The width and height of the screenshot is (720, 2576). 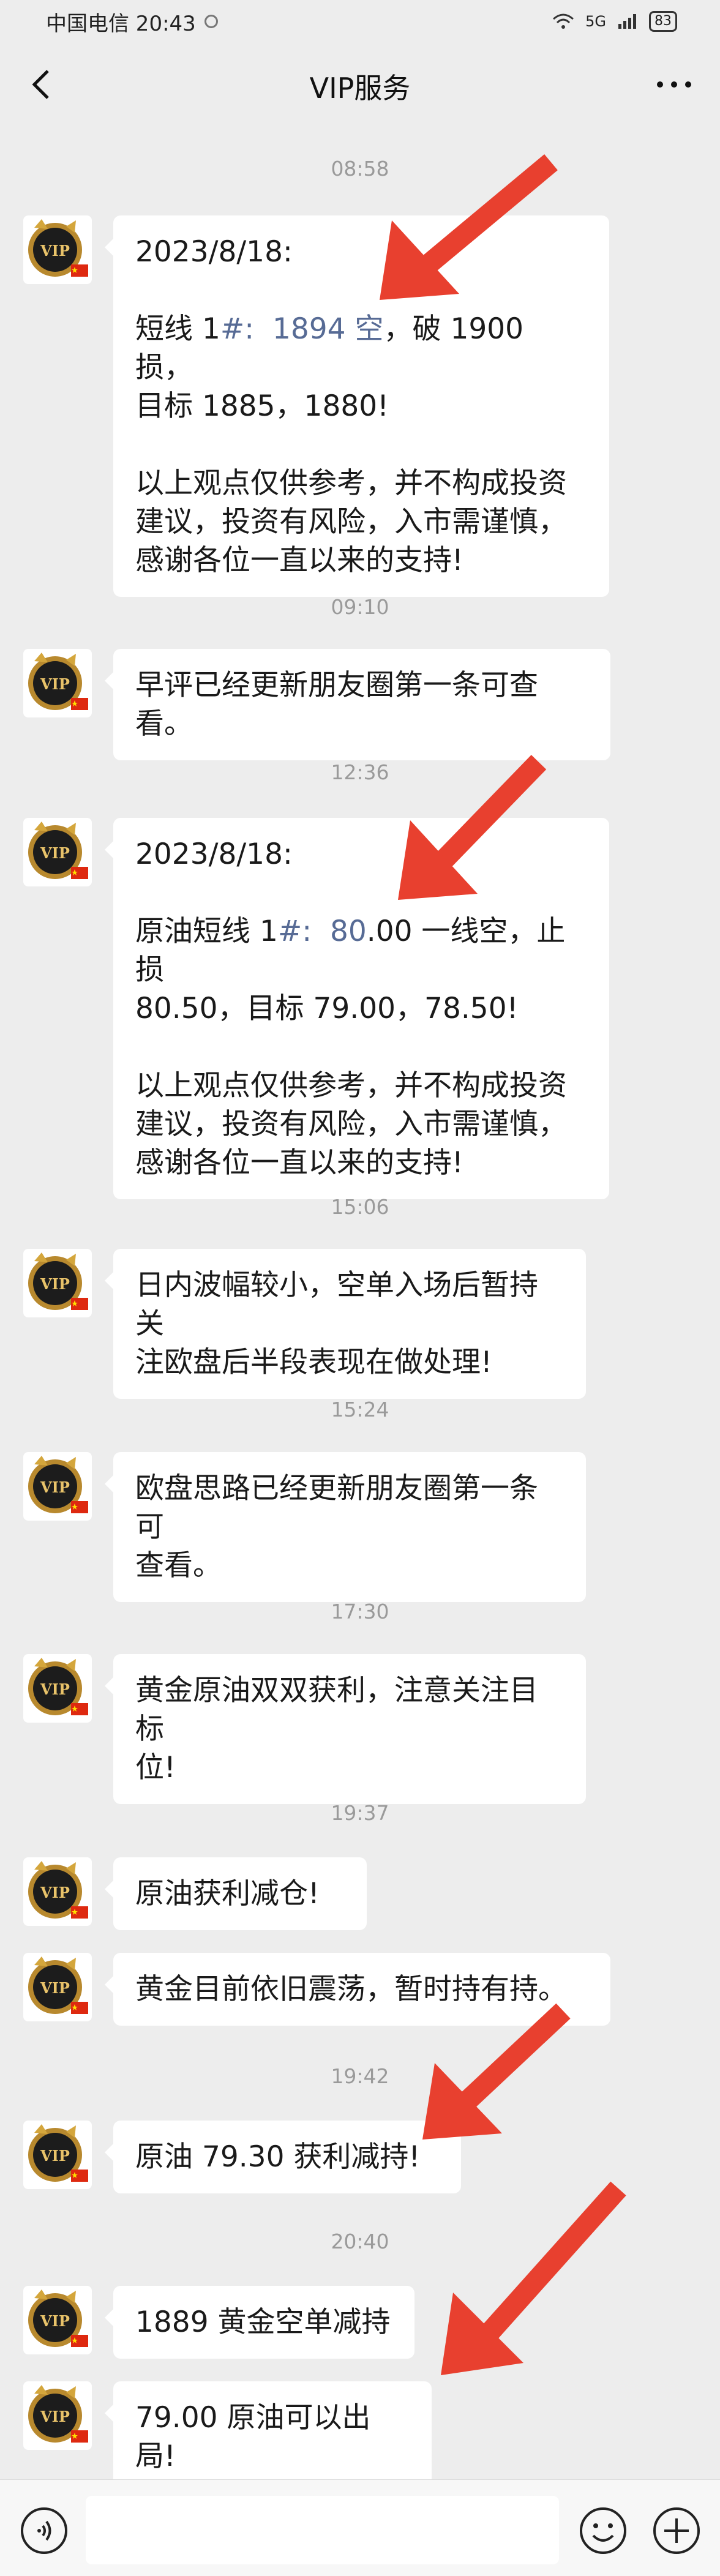 I want to click on message-timestamp: 08:58, so click(x=360, y=169).